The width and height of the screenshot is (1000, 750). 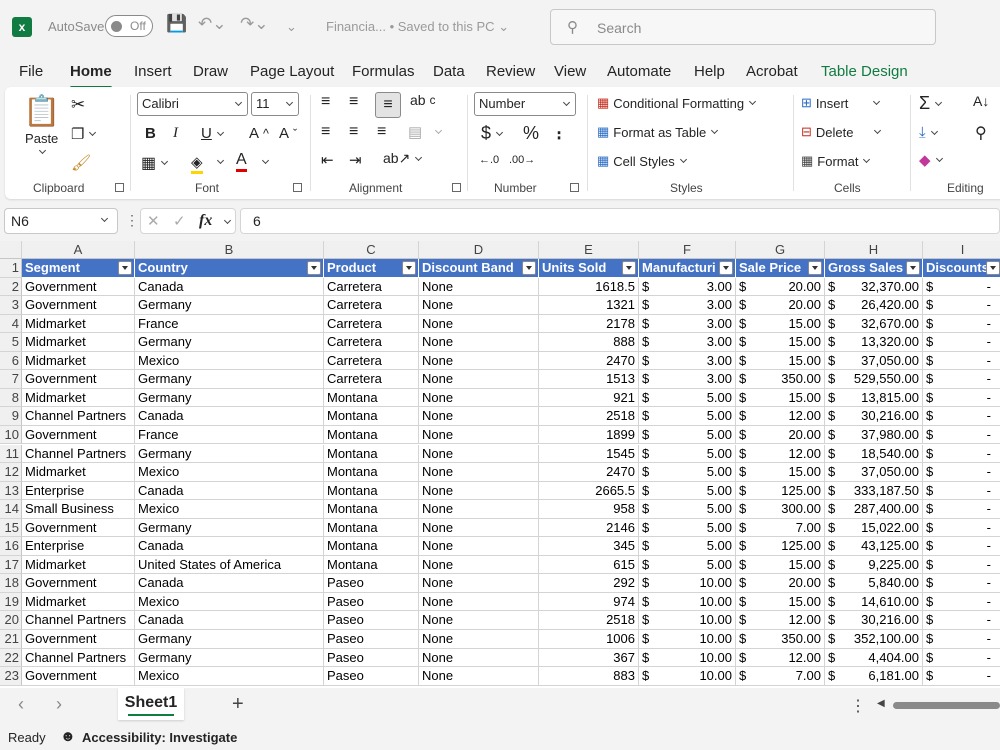 What do you see at coordinates (709, 71) in the screenshot?
I see `tab-help: Help` at bounding box center [709, 71].